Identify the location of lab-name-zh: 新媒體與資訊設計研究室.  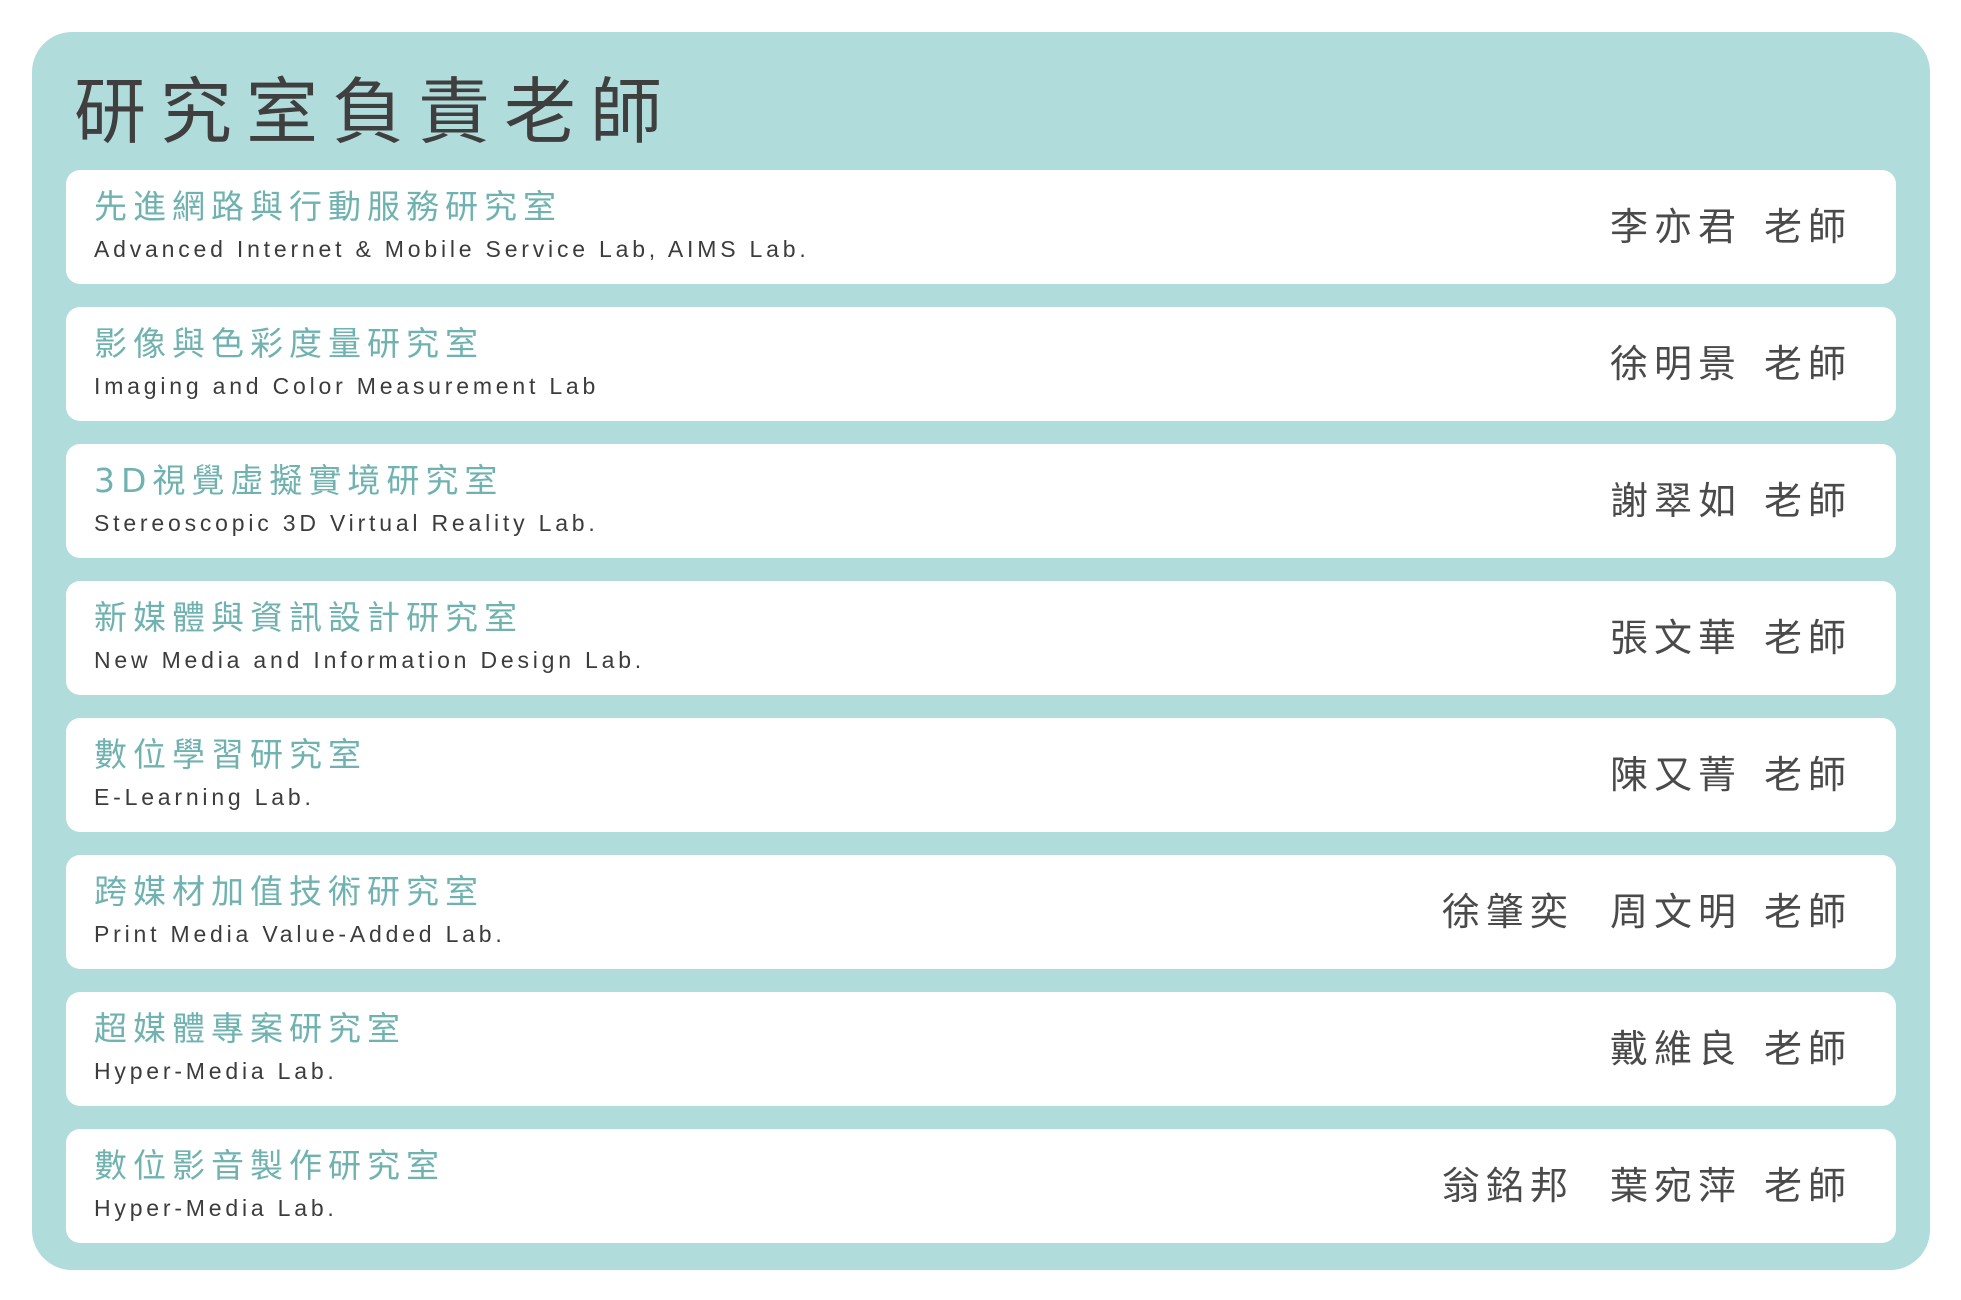
(308, 617).